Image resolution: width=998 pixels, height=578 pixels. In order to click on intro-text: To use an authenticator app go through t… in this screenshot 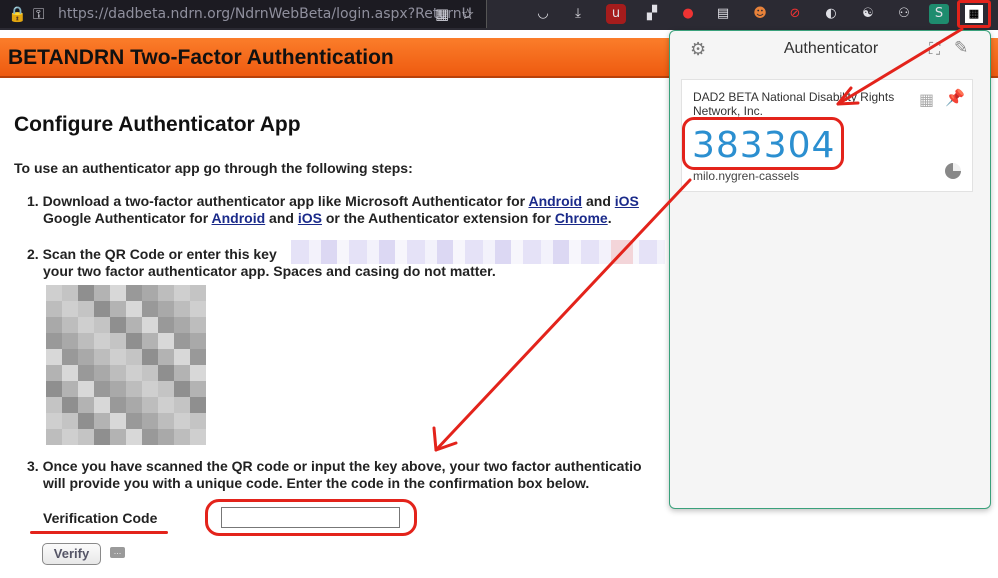, I will do `click(213, 168)`.